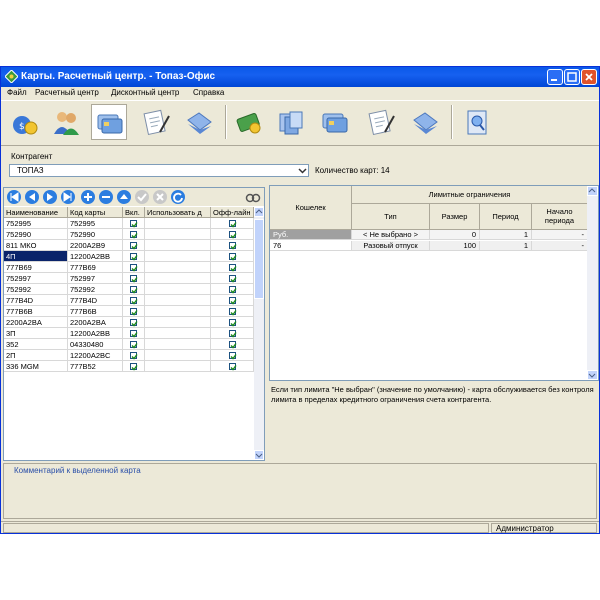 This screenshot has height=600, width=600. Describe the element at coordinates (95, 322) in the screenshot. I see `table-cell-code: 2200A2BA` at that location.